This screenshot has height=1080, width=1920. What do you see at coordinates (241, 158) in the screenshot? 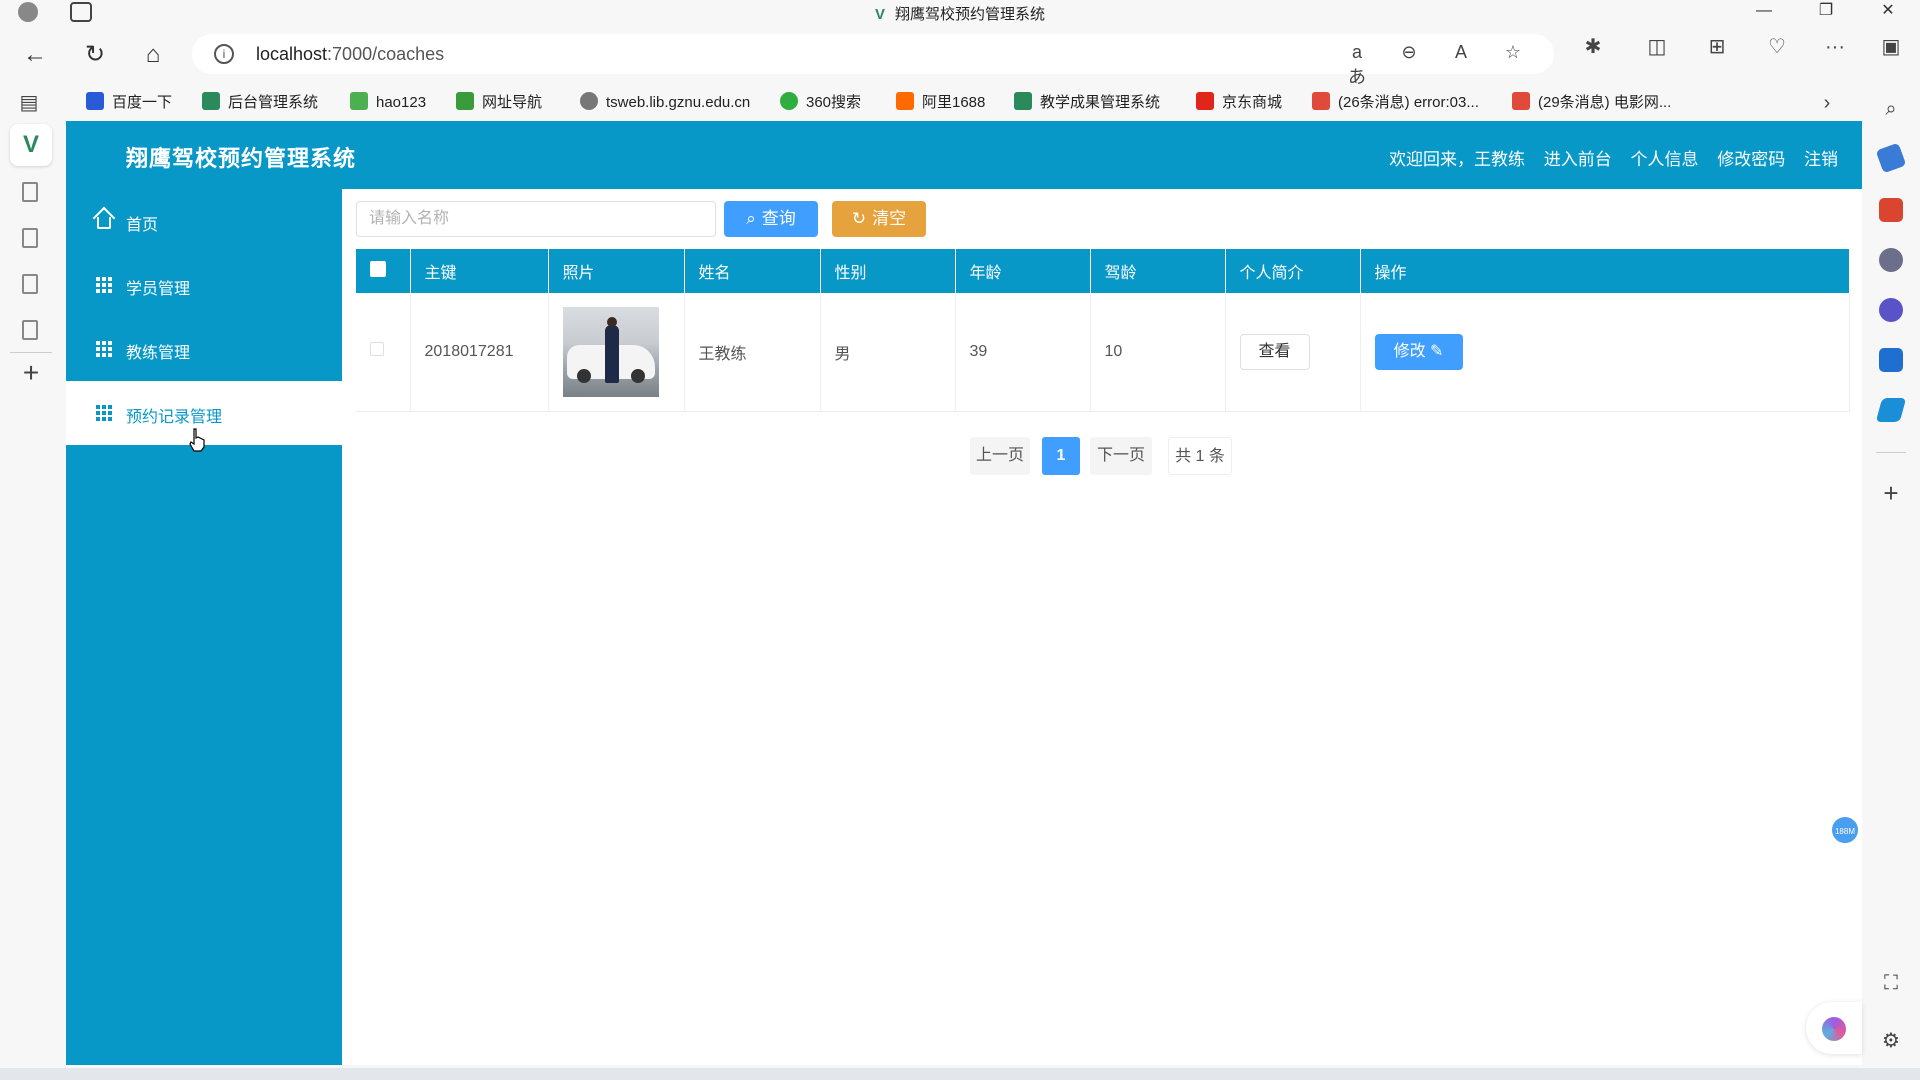
I see `app-title: 翔鹰驾校预约管理系统` at bounding box center [241, 158].